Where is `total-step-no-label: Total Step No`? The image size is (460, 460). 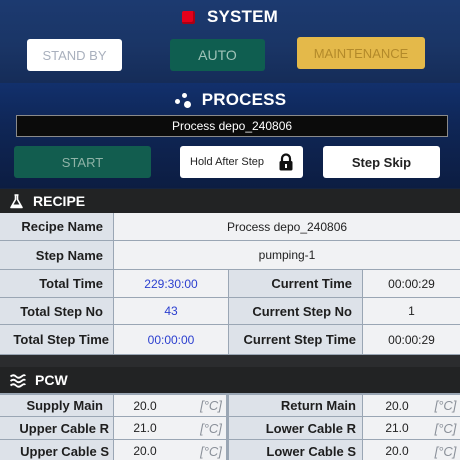
total-step-no-label: Total Step No is located at coordinates (56, 311).